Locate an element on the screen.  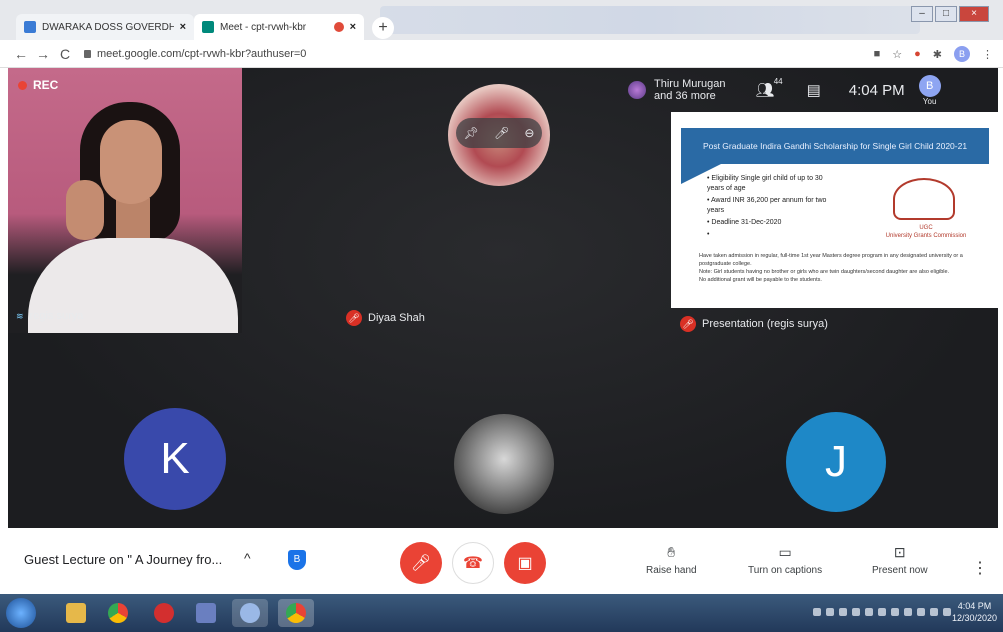
present-now-button: ⊡ Present now is located at coordinates (900, 560).